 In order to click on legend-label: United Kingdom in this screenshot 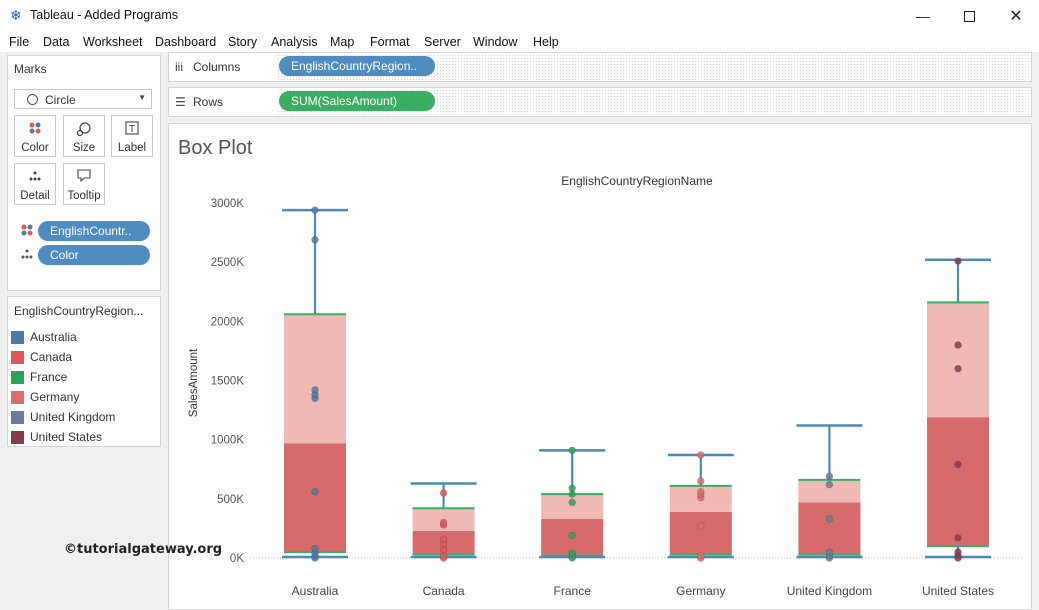, I will do `click(73, 417)`.